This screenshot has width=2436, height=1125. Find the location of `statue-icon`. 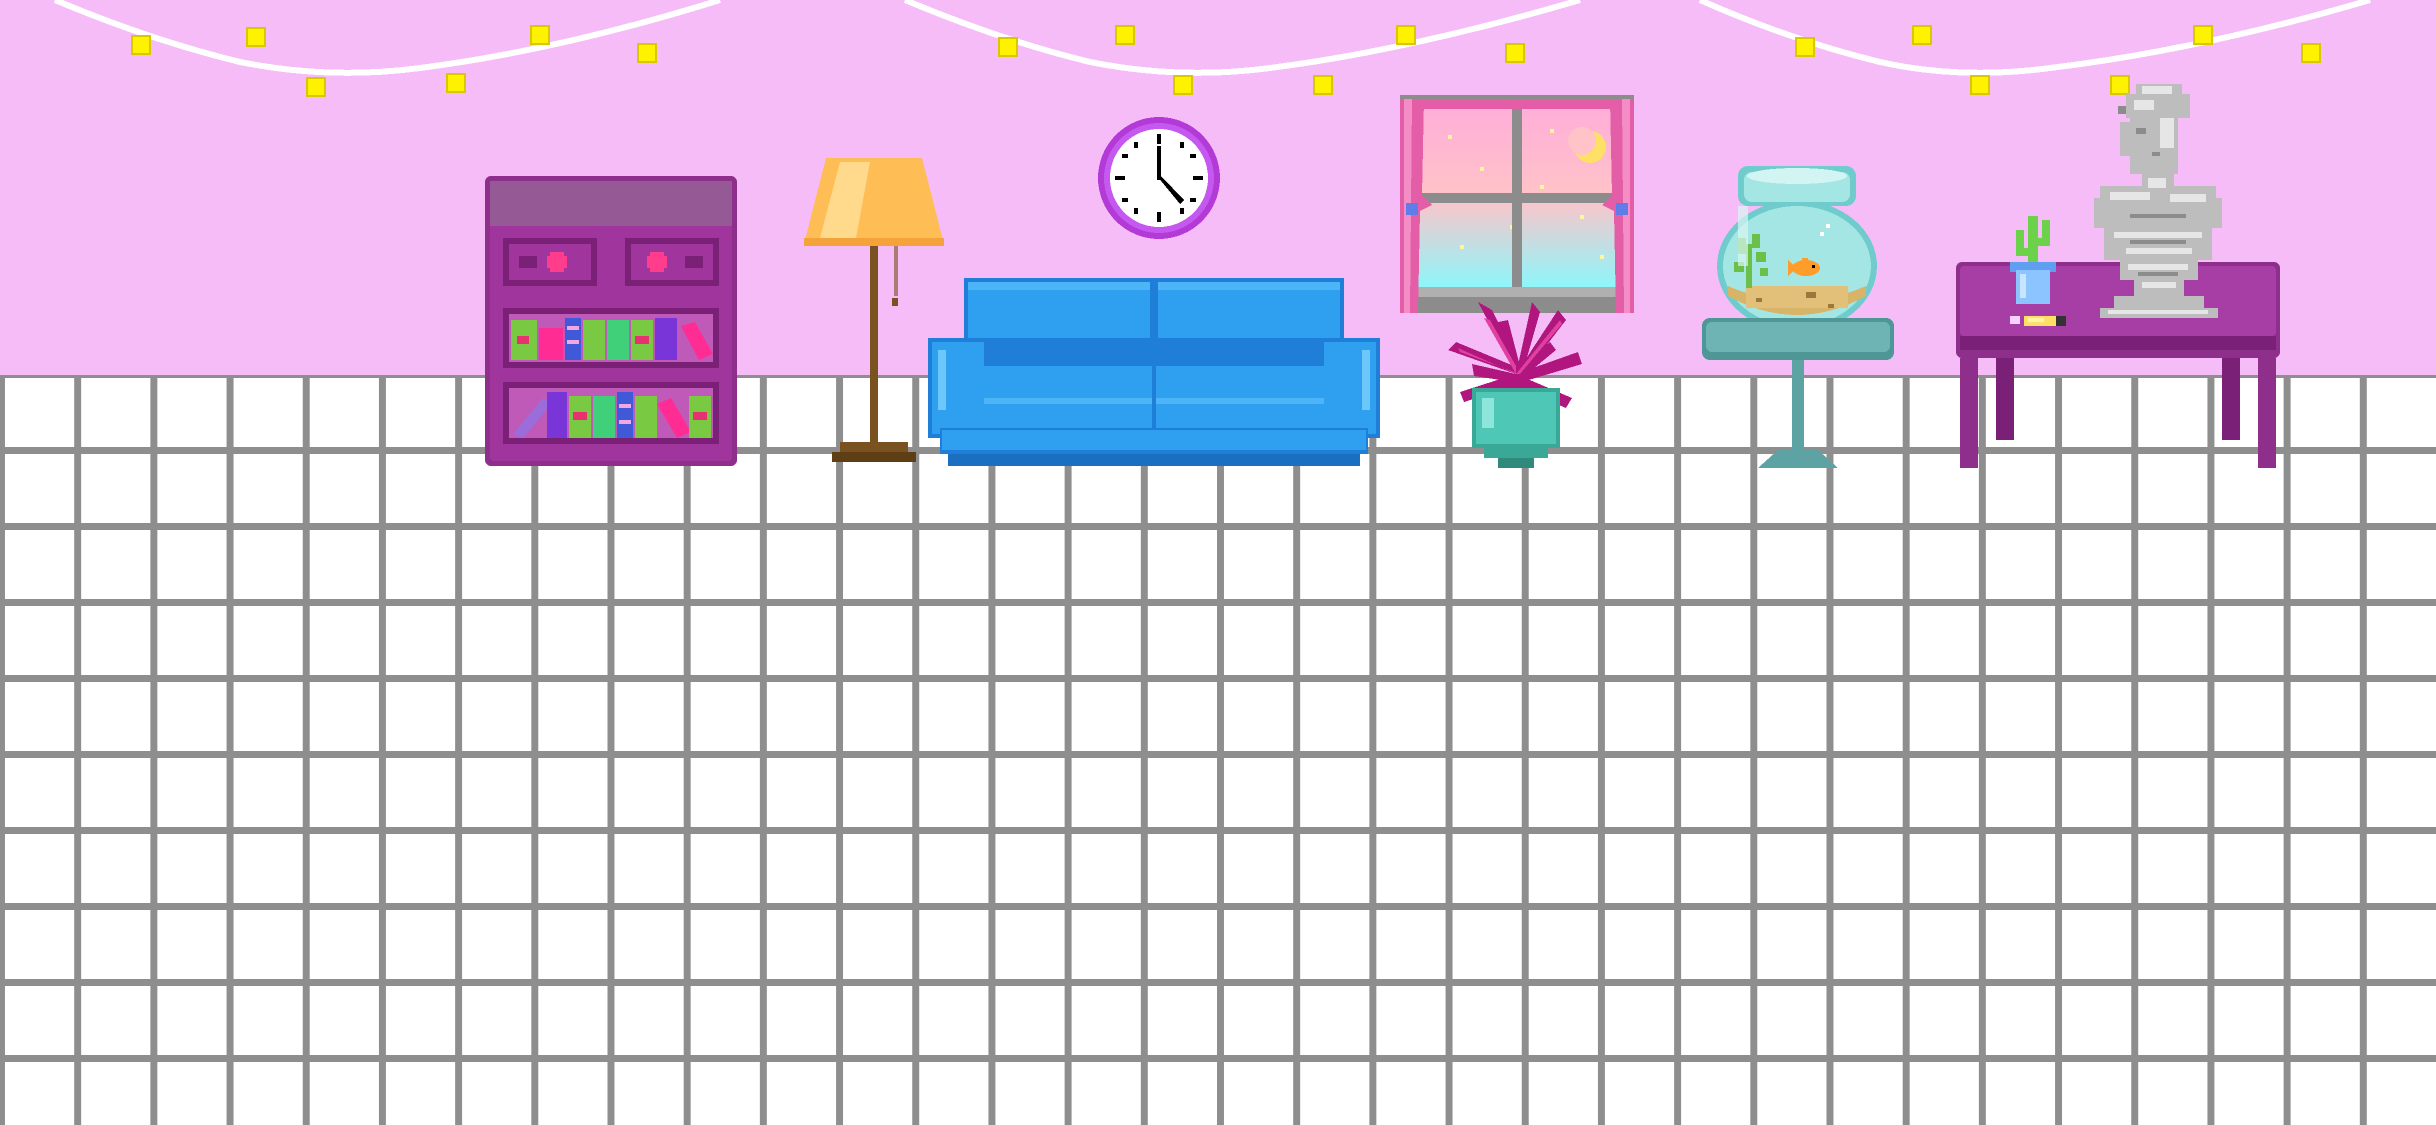

statue-icon is located at coordinates (2158, 201).